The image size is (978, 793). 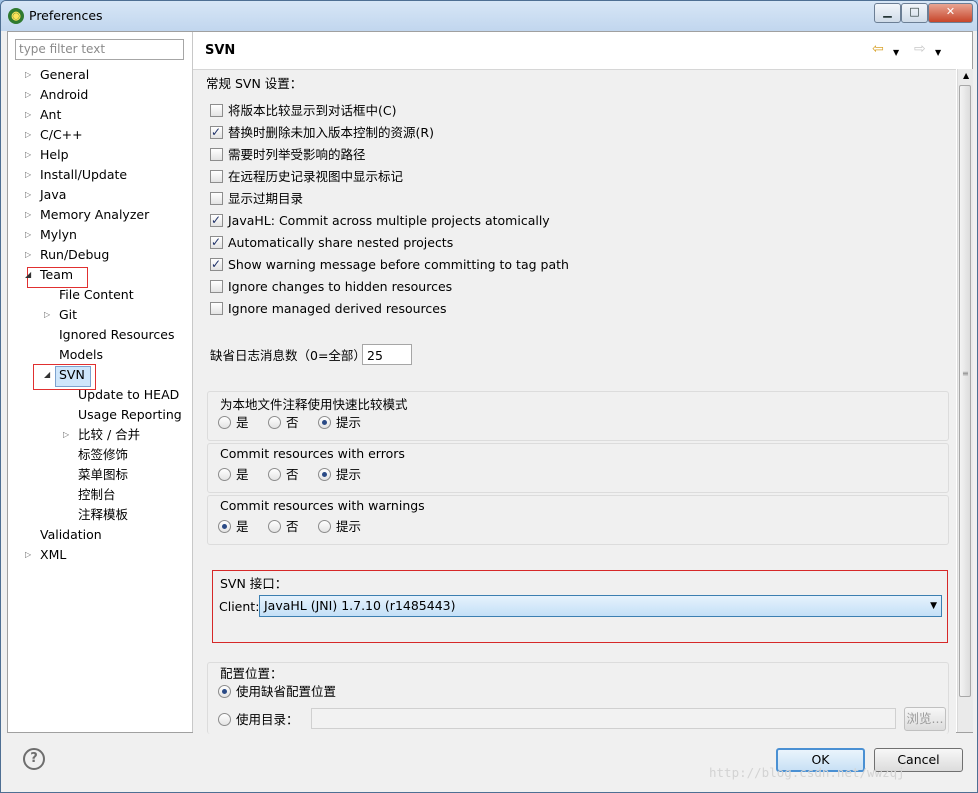 I want to click on checkbox-row: 显示过期目录, so click(x=256, y=199).